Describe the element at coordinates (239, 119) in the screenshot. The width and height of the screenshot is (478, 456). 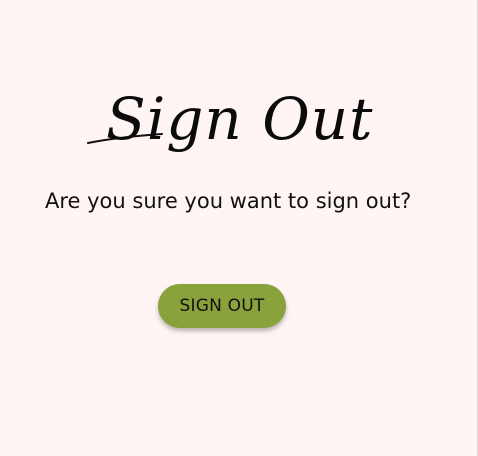
I see `page-title: Sign Out` at that location.